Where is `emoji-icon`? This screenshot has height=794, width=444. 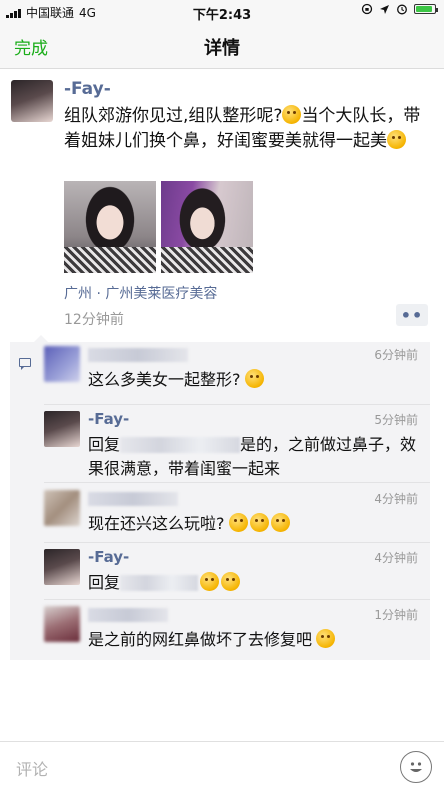
emoji-icon is located at coordinates (416, 767).